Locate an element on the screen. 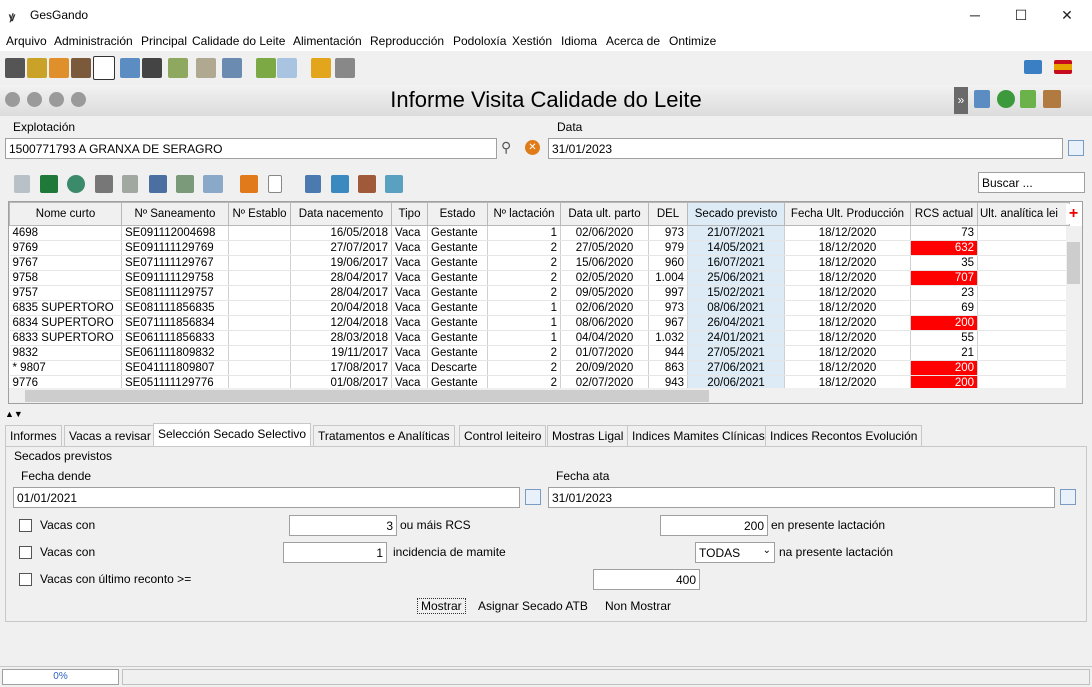 The image size is (1092, 687). vacas-con-rcs-checkbox is located at coordinates (25, 525).